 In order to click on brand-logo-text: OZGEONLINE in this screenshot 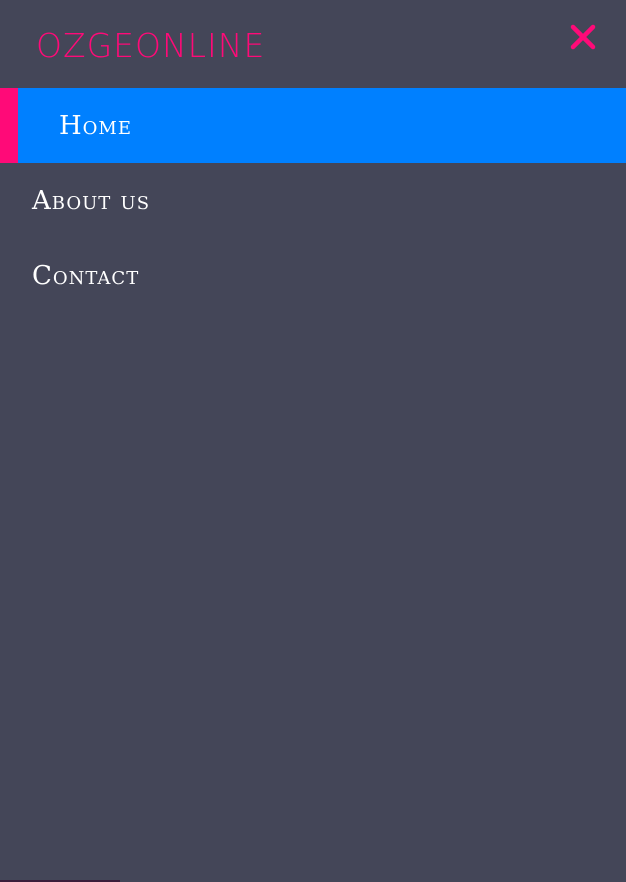, I will do `click(151, 45)`.